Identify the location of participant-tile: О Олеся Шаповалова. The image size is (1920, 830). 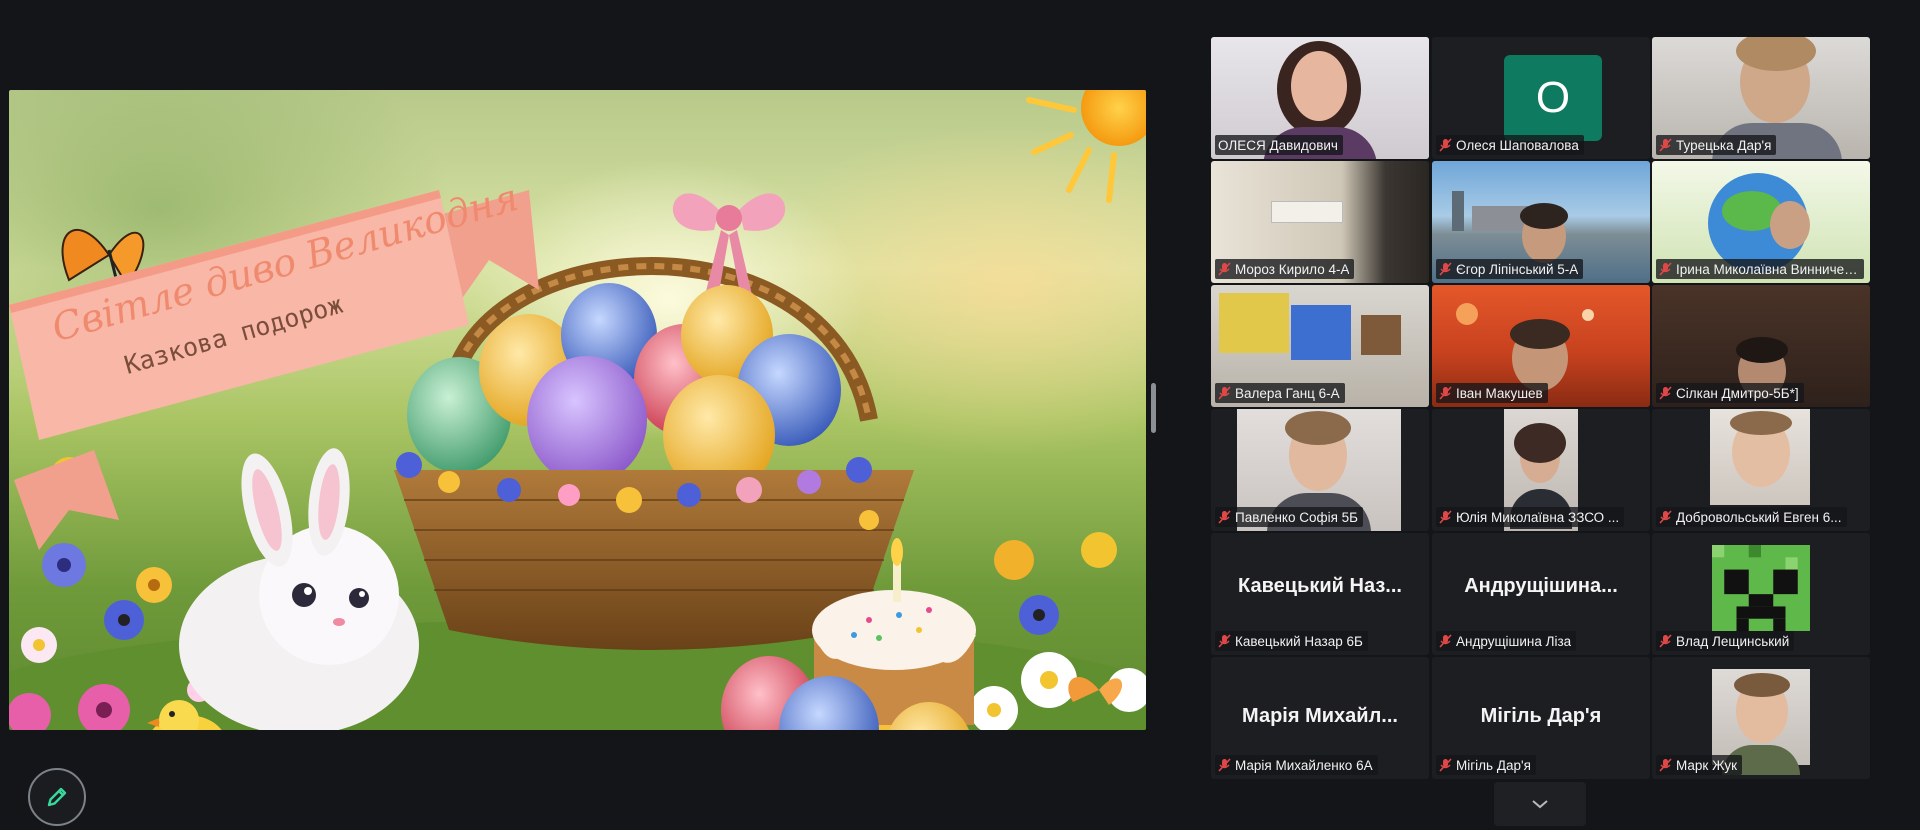
(1541, 98).